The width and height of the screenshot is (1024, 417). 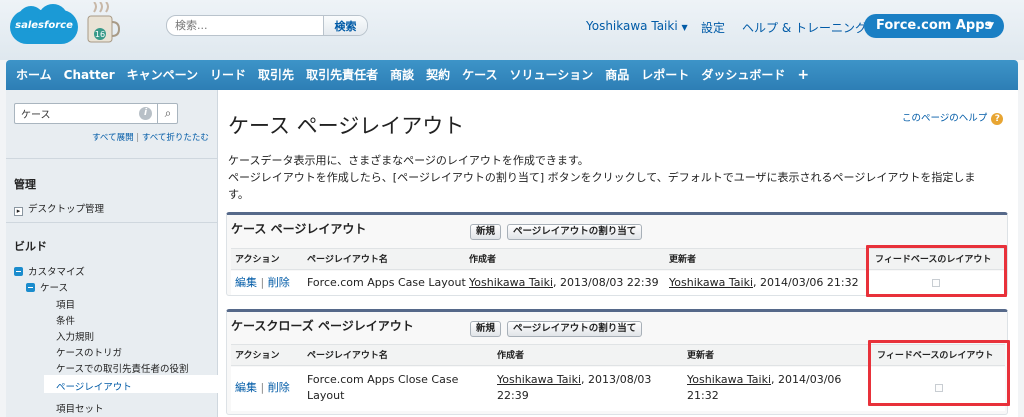 What do you see at coordinates (616, 379) in the screenshot?
I see `created-date: , 2013/08/03` at bounding box center [616, 379].